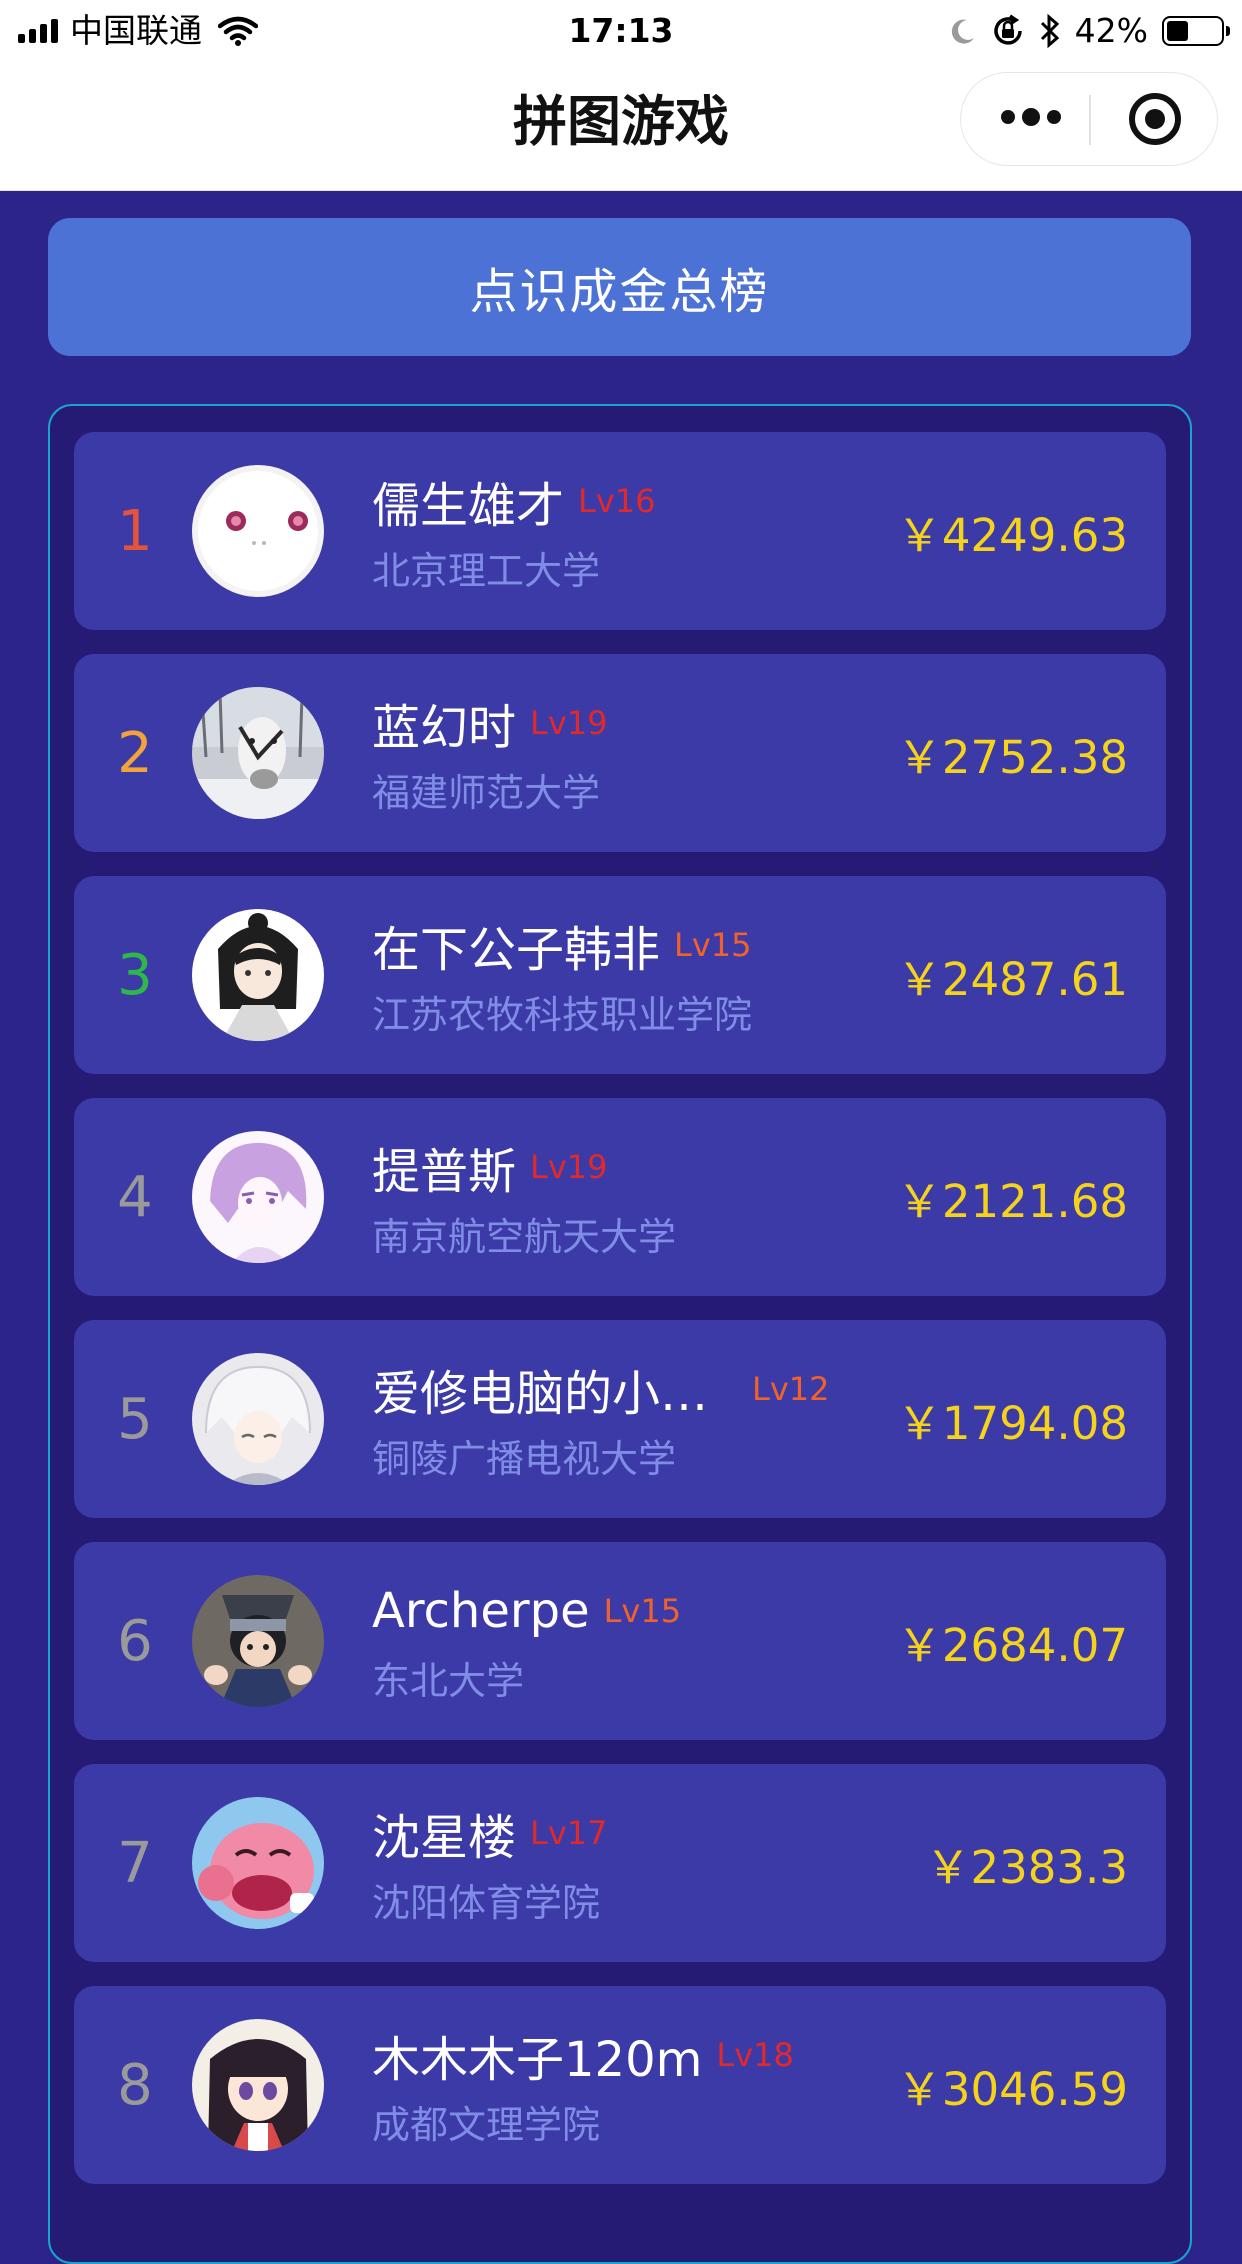  Describe the element at coordinates (516, 950) in the screenshot. I see `user-name: 在下公子韩非` at that location.